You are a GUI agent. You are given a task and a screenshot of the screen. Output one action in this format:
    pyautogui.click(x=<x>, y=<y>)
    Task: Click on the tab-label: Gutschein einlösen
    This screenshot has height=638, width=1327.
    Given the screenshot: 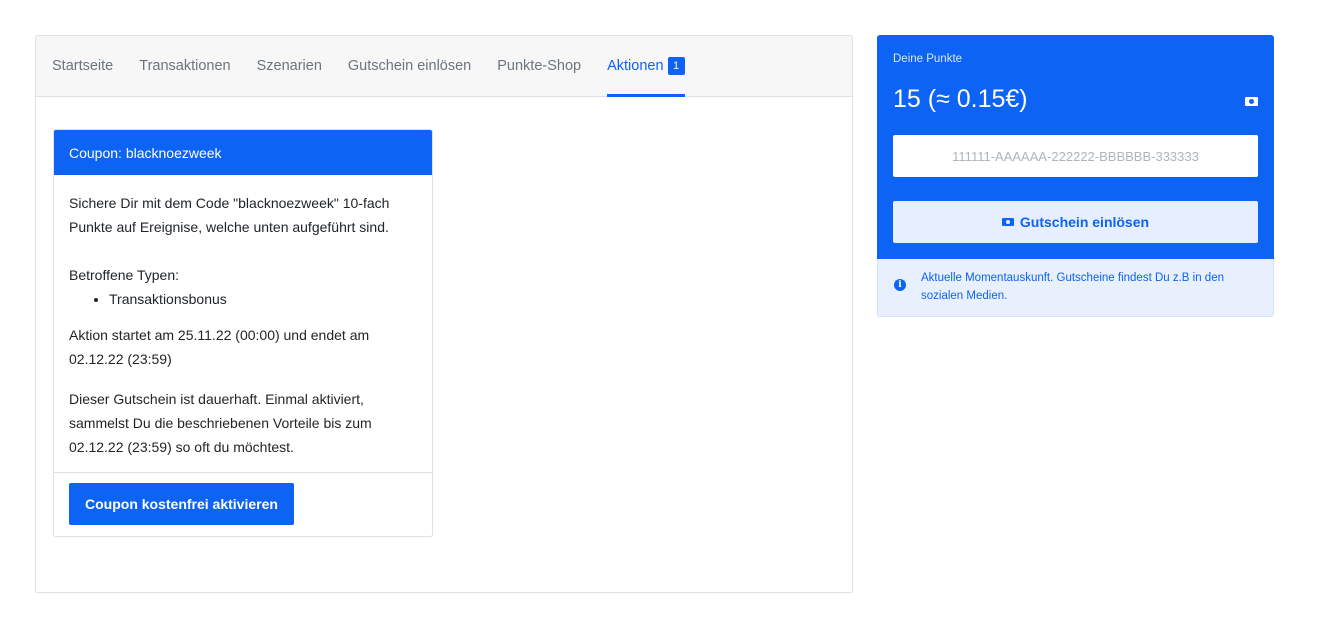 What is the action you would take?
    pyautogui.click(x=409, y=66)
    